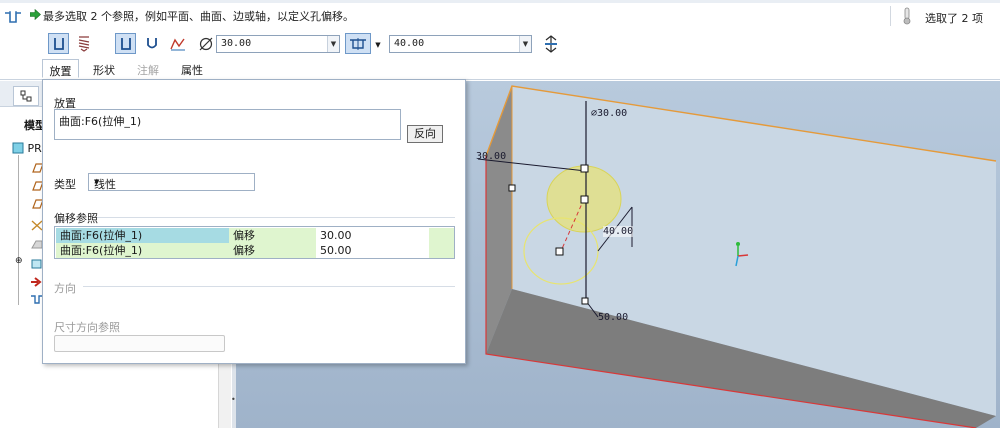 The image size is (1000, 428). Describe the element at coordinates (76, 218) in the screenshot. I see `offset-refs-label: 偏移参照` at that location.